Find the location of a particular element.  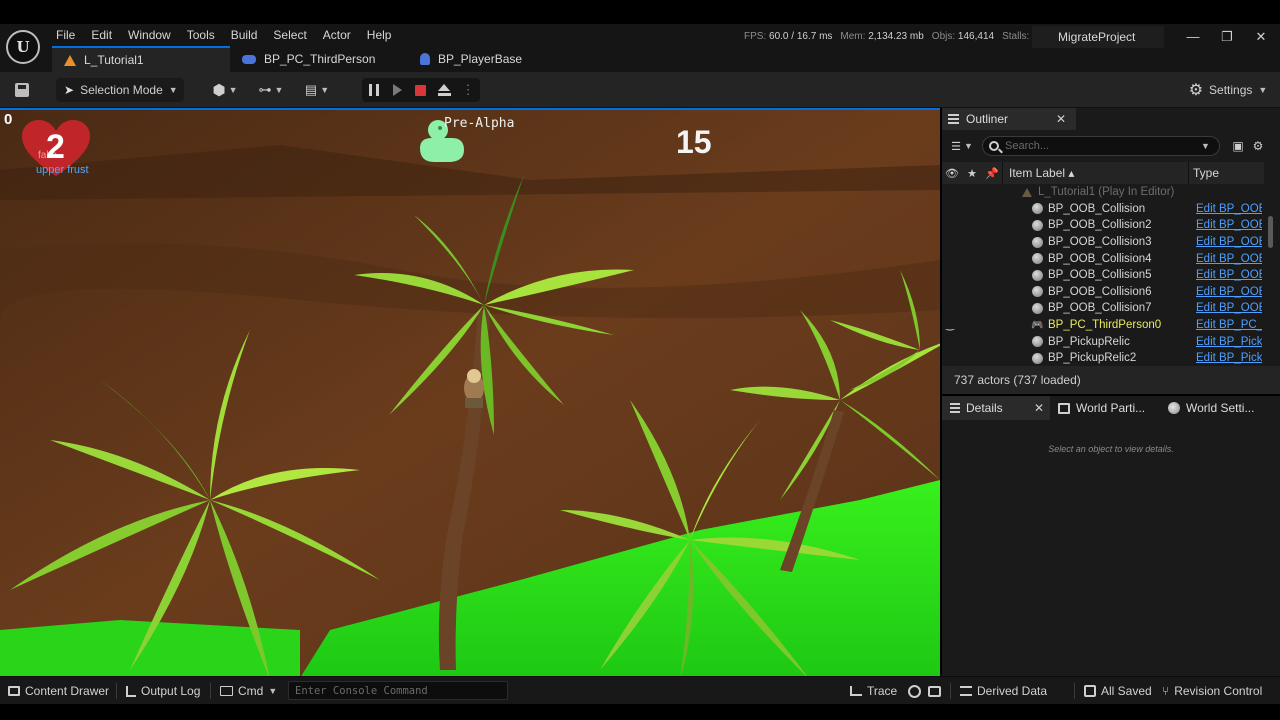

outliner-row: BP_PickupRelic Edit BP_Picku is located at coordinates (1103, 341).